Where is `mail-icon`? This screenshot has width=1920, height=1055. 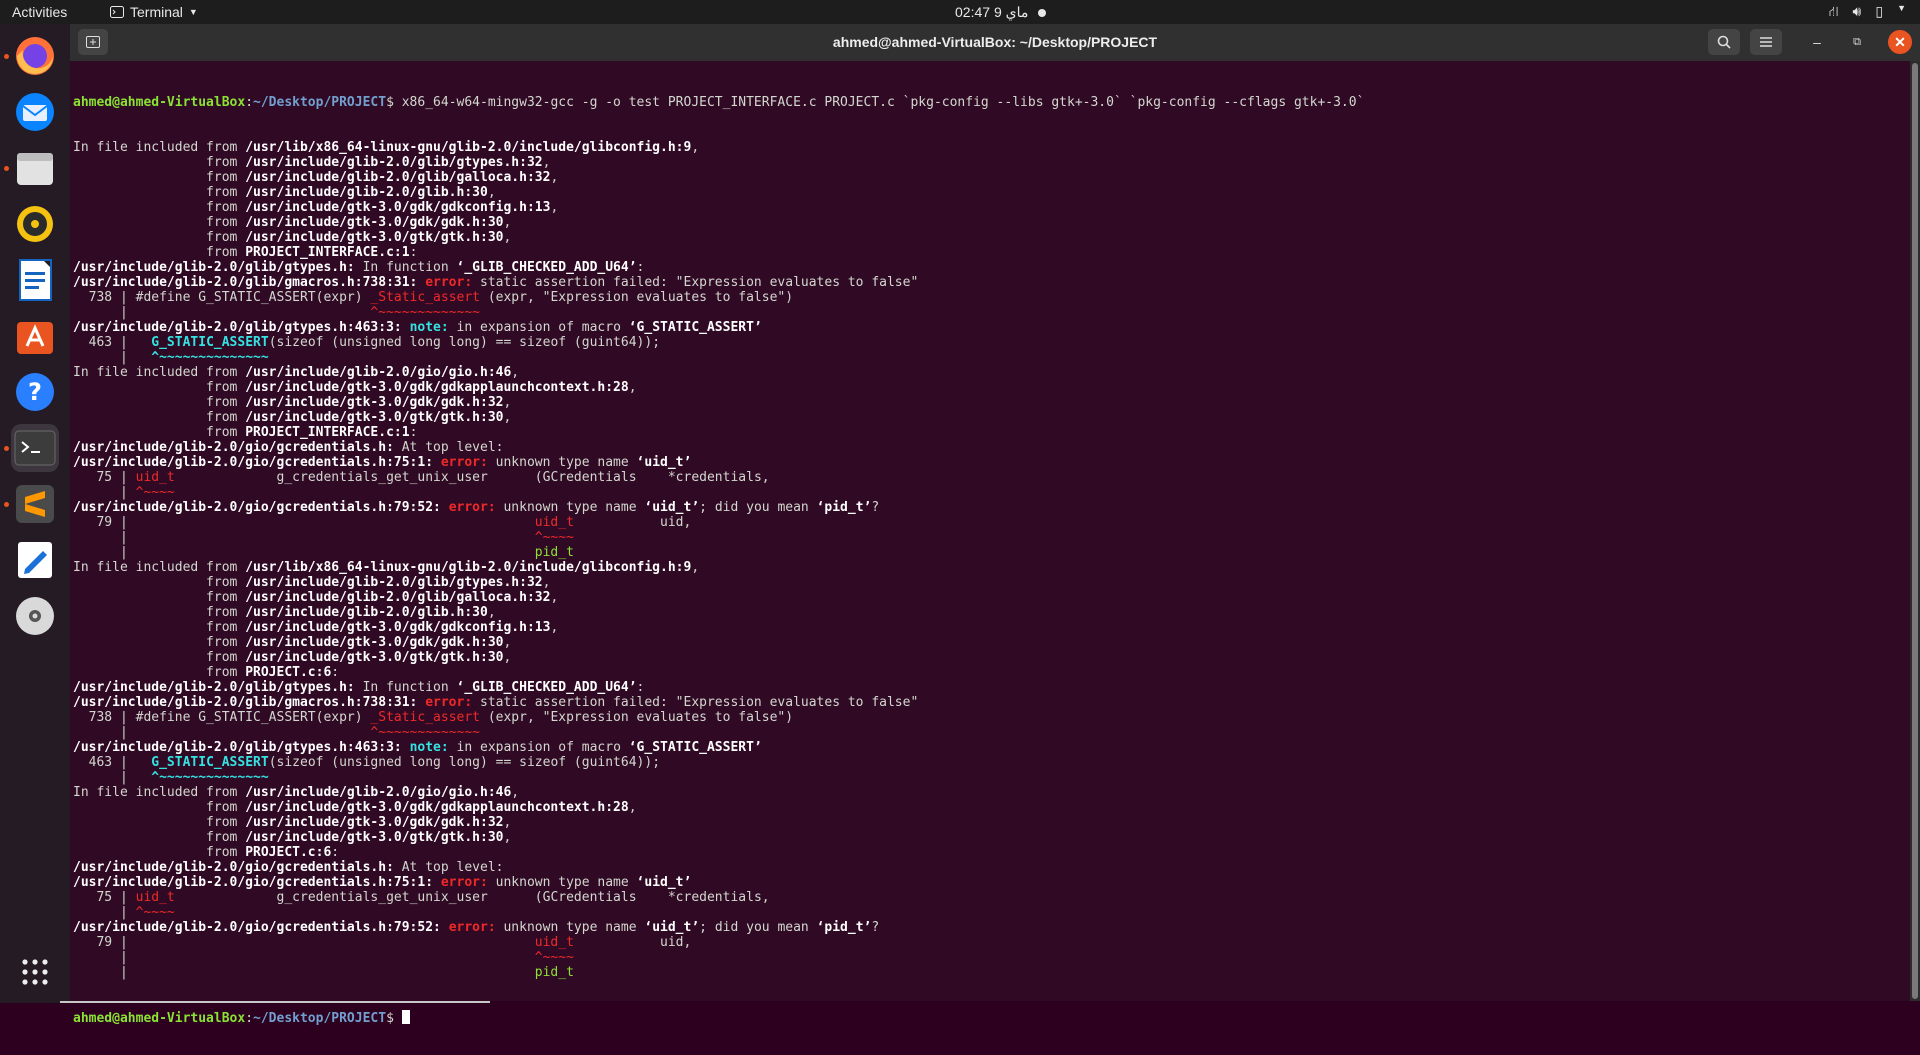
mail-icon is located at coordinates (35, 112).